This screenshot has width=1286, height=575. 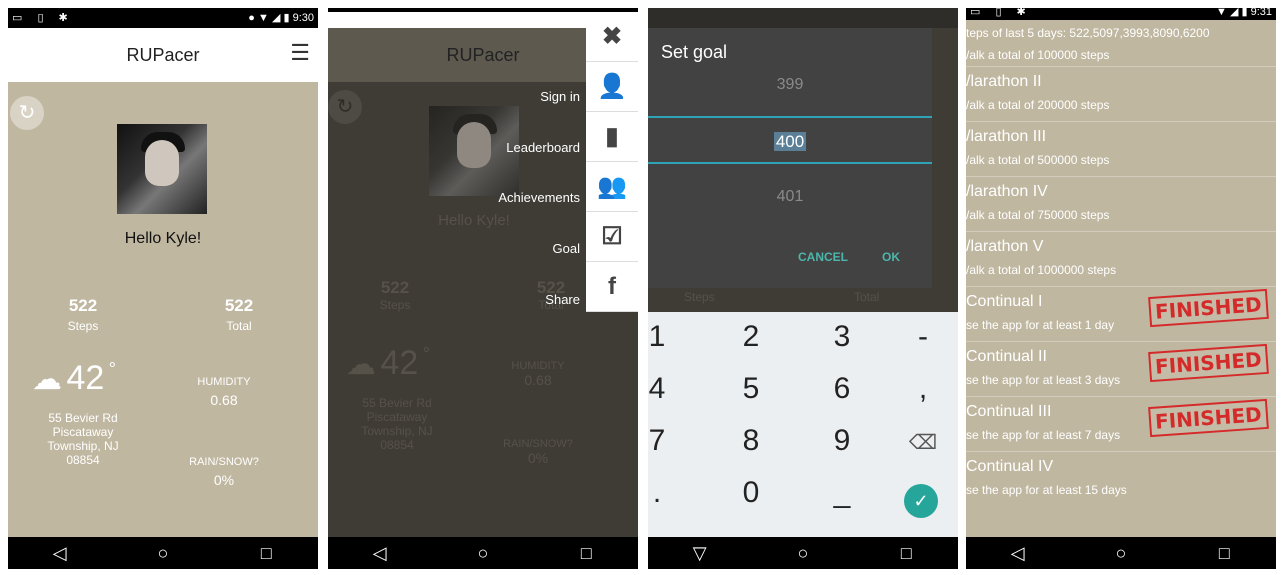 What do you see at coordinates (700, 553) in the screenshot?
I see `hide-keyboard-icon: ▽` at bounding box center [700, 553].